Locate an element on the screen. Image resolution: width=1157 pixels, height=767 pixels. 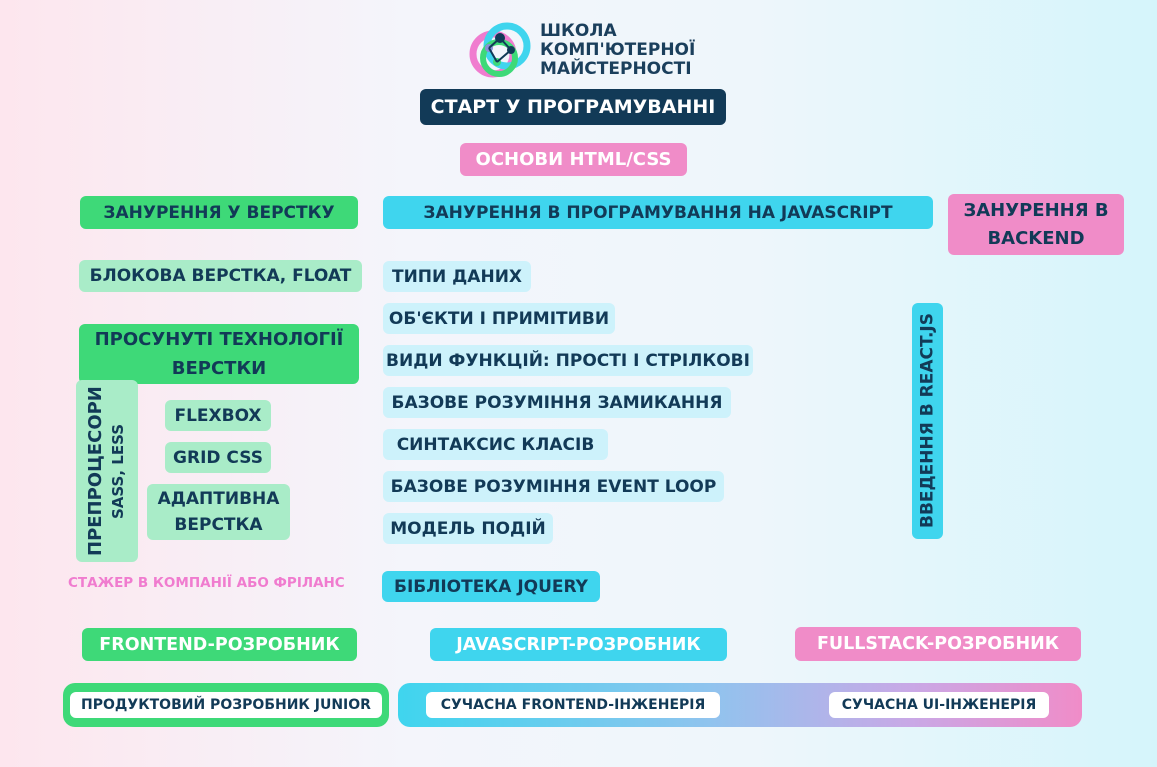
advanced-layout-box: ПРОСУНУТІ ТЕХНОЛОГІЇ ВЕРСТКИ is located at coordinates (219, 354).